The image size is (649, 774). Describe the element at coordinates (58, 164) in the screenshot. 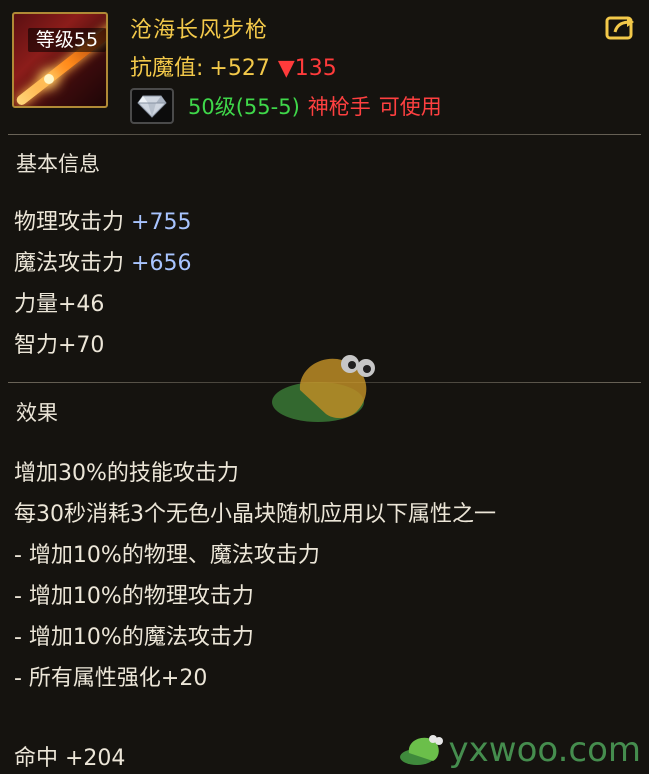

I see `basic-info-title: 基本信息` at that location.